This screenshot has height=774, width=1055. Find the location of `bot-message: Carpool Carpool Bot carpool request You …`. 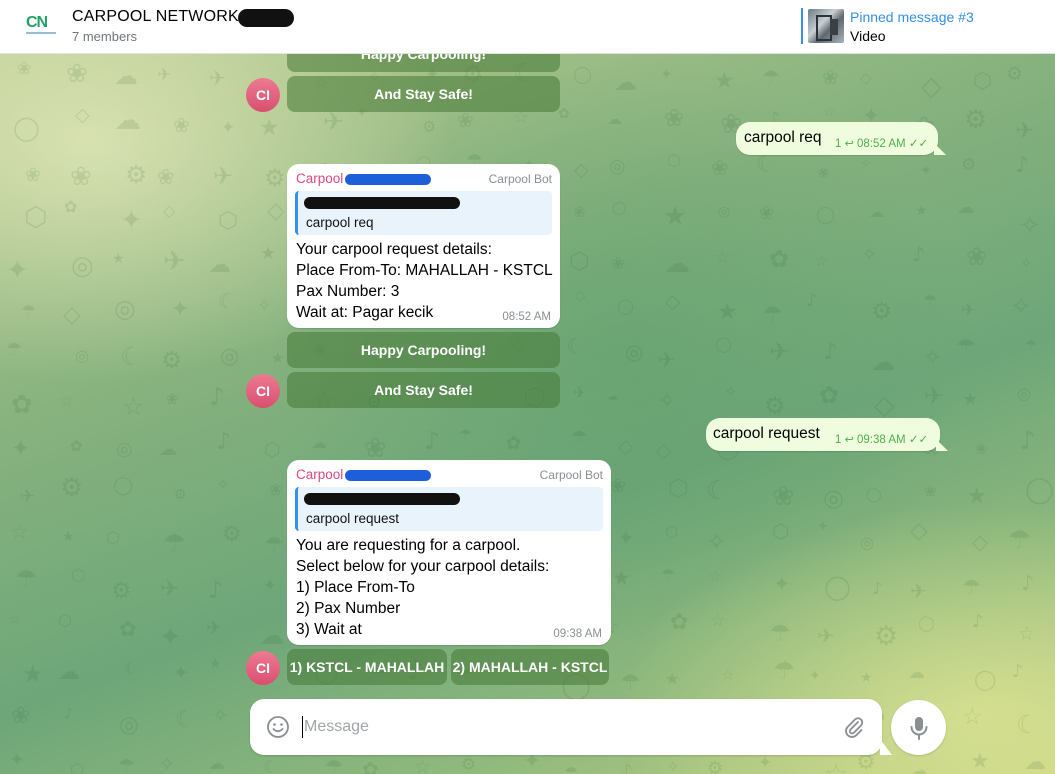

bot-message: Carpool Carpool Bot carpool request You … is located at coordinates (449, 552).